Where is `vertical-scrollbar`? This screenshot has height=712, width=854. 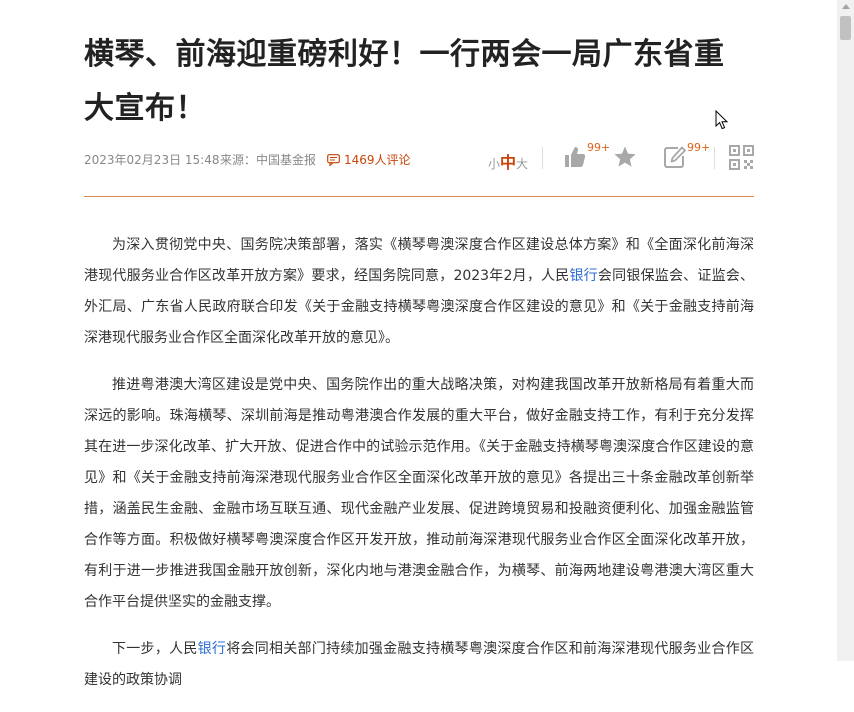 vertical-scrollbar is located at coordinates (845, 330).